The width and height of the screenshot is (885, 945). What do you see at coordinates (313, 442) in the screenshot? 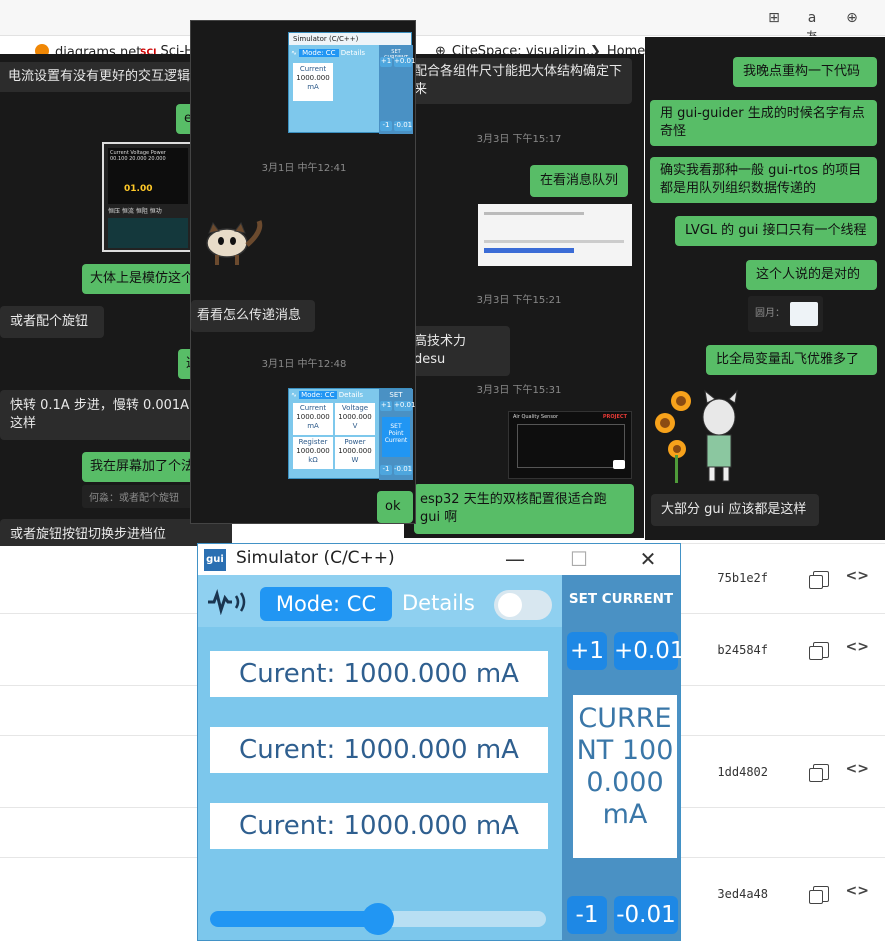
I see `mini-register-label: Register` at bounding box center [313, 442].